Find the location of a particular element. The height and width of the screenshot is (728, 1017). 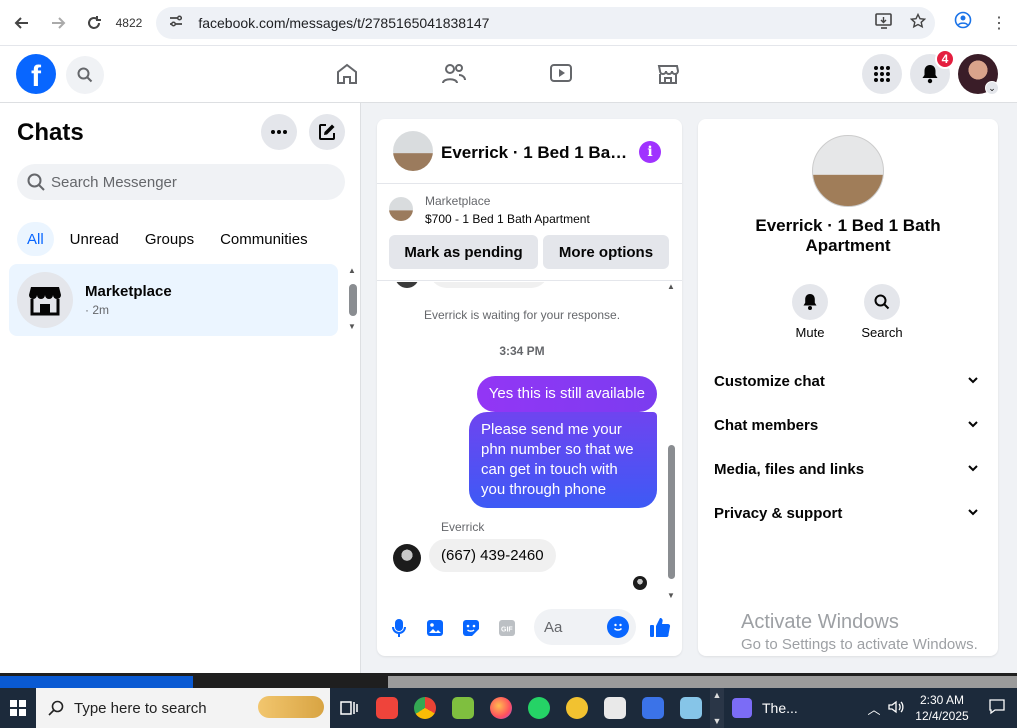

address-bar: facebook.com/messages/t/2785165041838147 is located at coordinates (545, 22).